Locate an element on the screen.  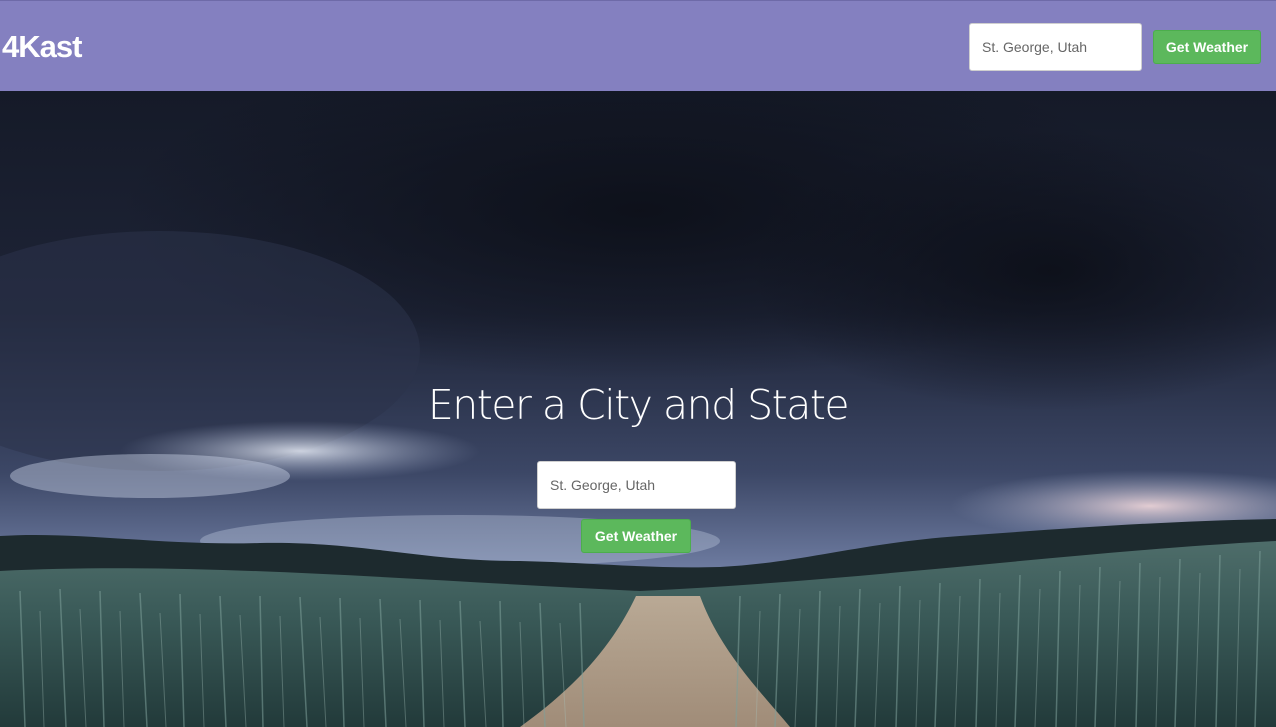
header-get-weather-button: Get Weather is located at coordinates (1207, 47).